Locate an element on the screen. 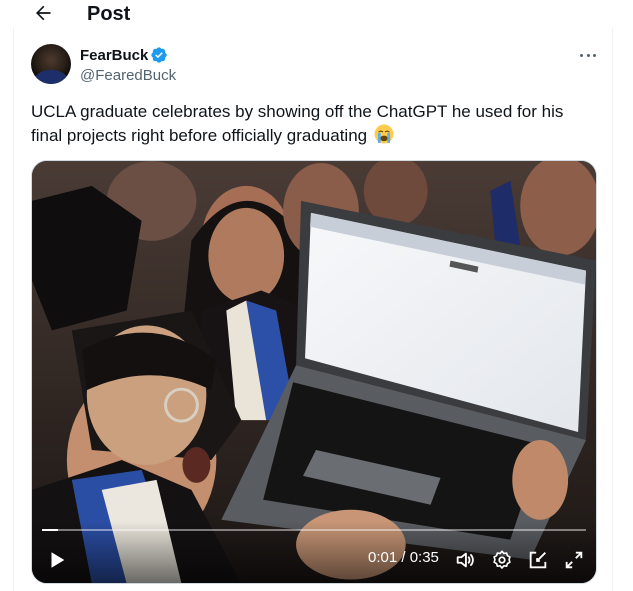 The height and width of the screenshot is (591, 633). volume-button is located at coordinates (465, 560).